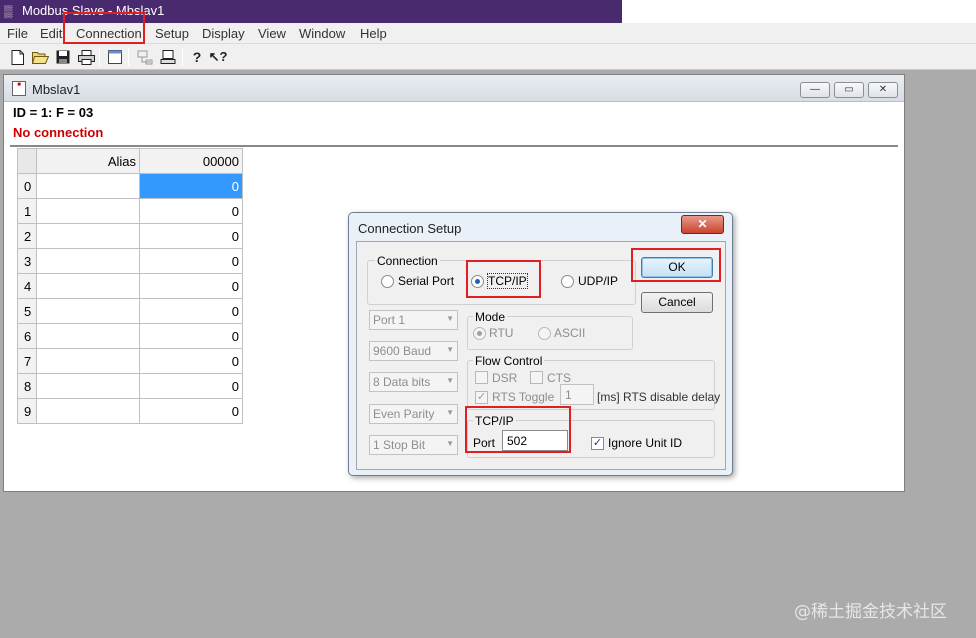 This screenshot has width=976, height=638. I want to click on table-row: 9 0, so click(130, 411).